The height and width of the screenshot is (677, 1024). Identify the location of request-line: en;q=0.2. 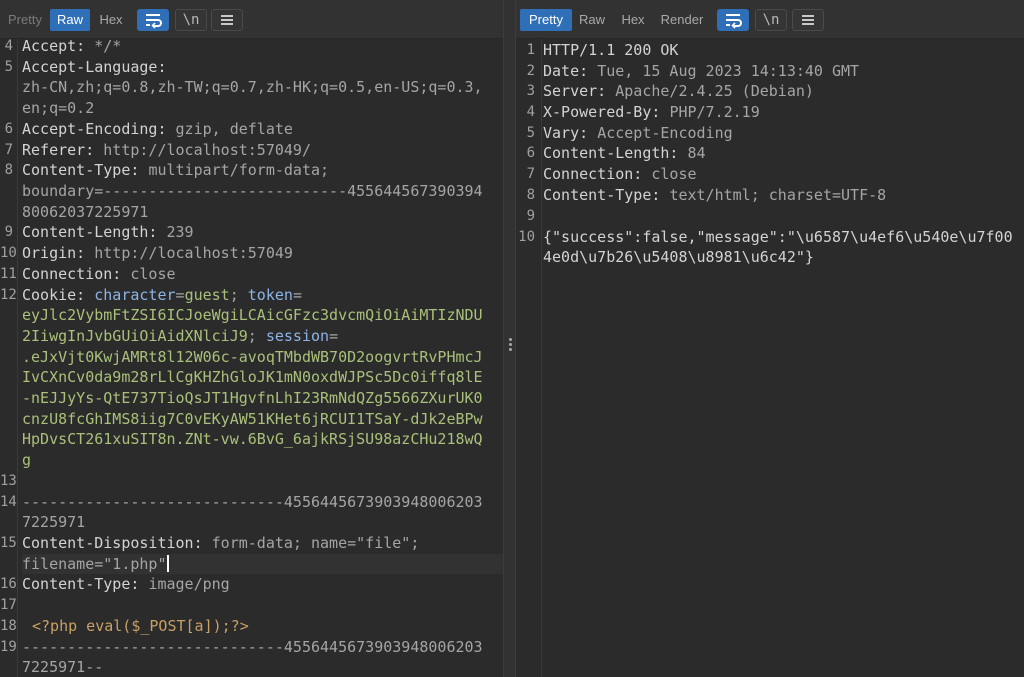
(58, 108).